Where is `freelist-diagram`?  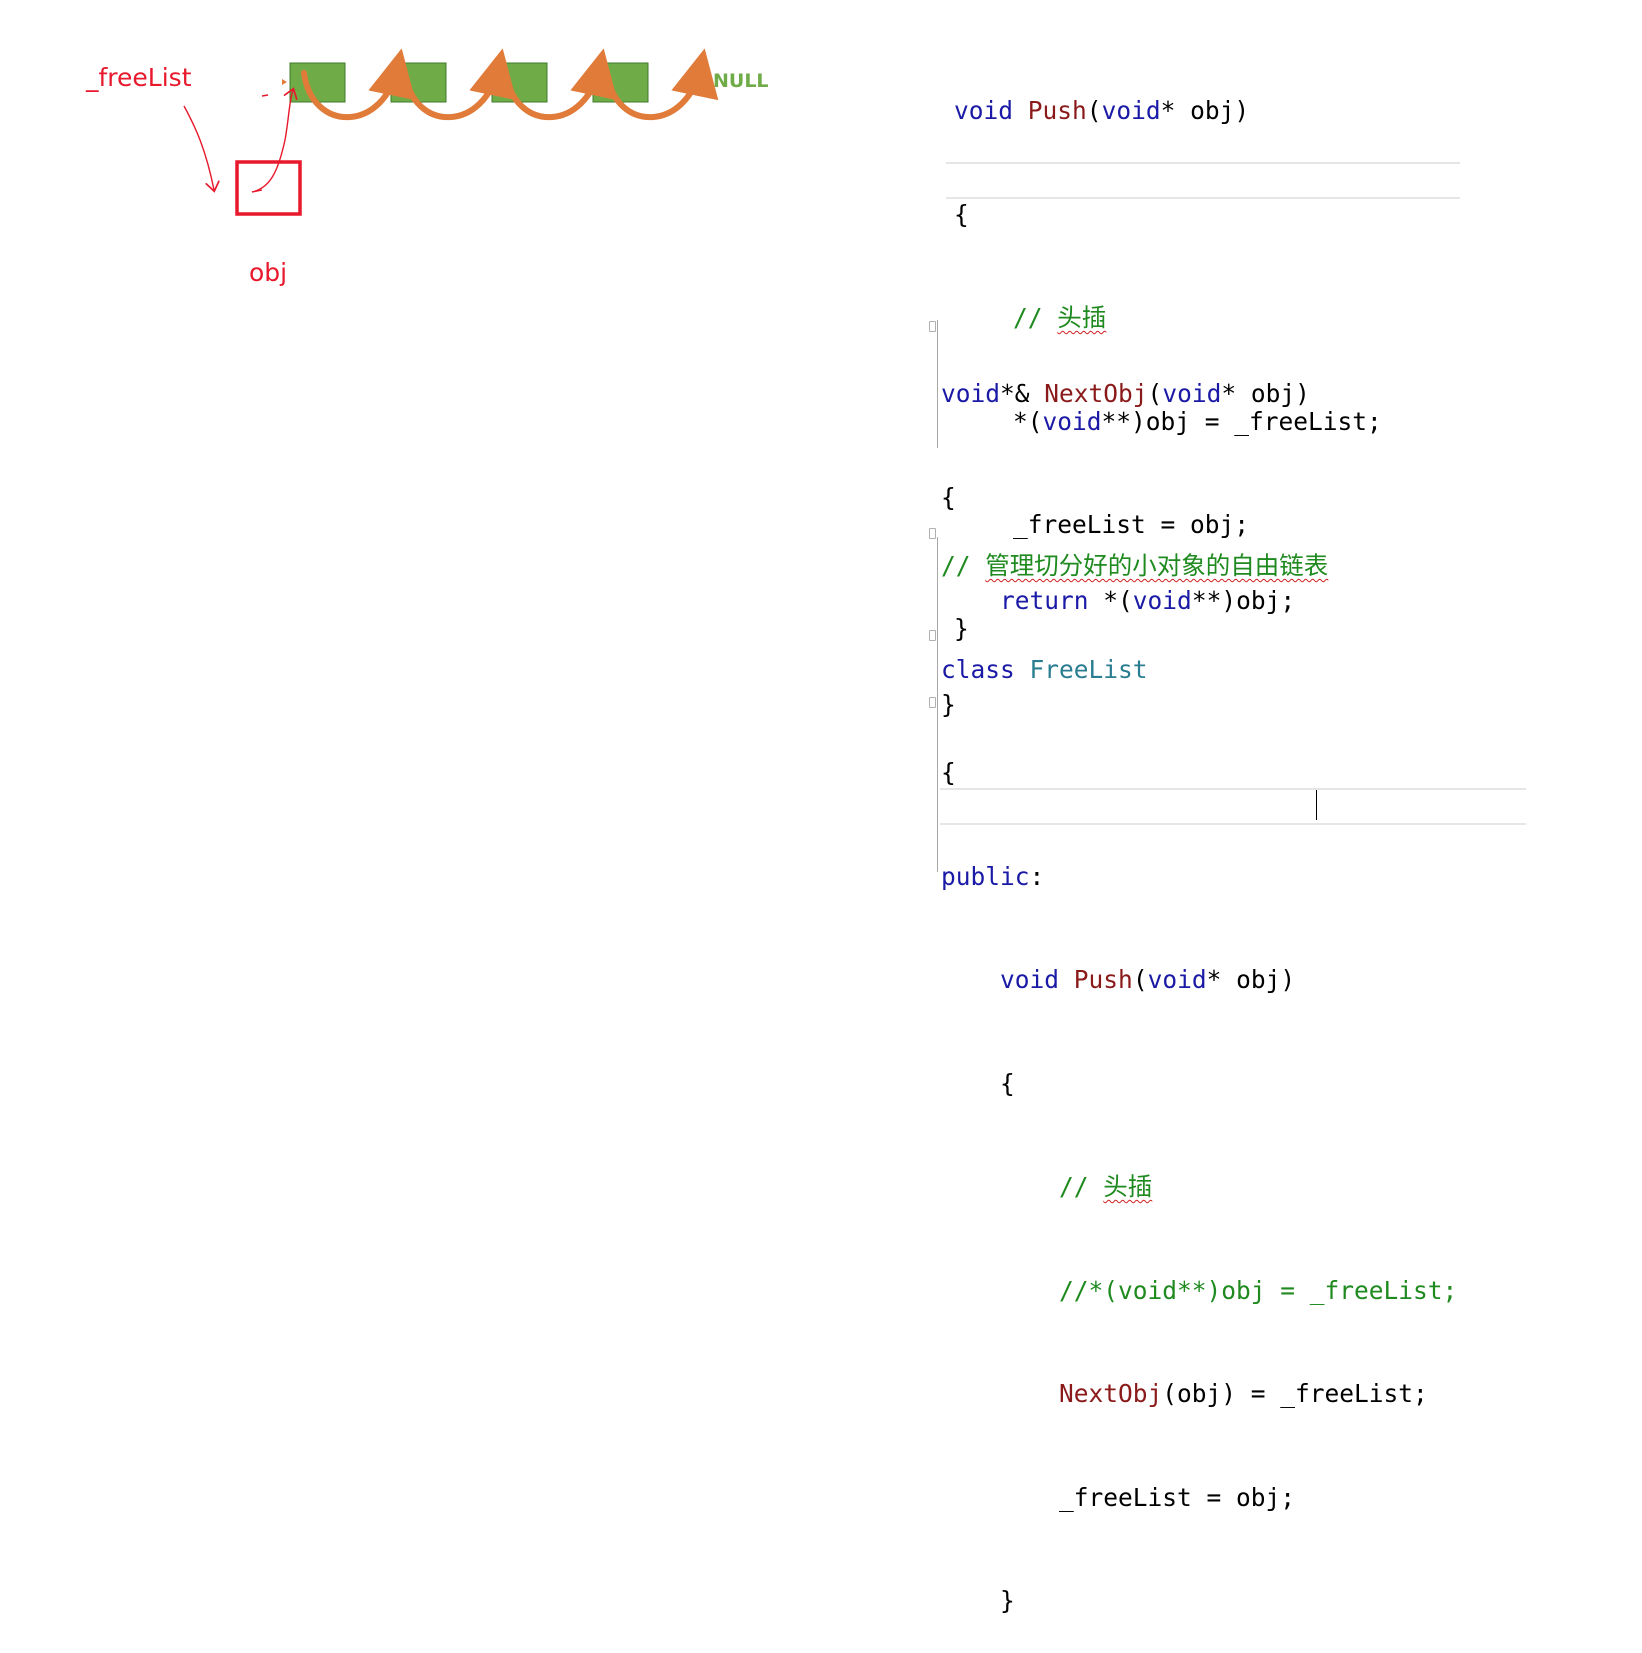 freelist-diagram is located at coordinates (451, 132).